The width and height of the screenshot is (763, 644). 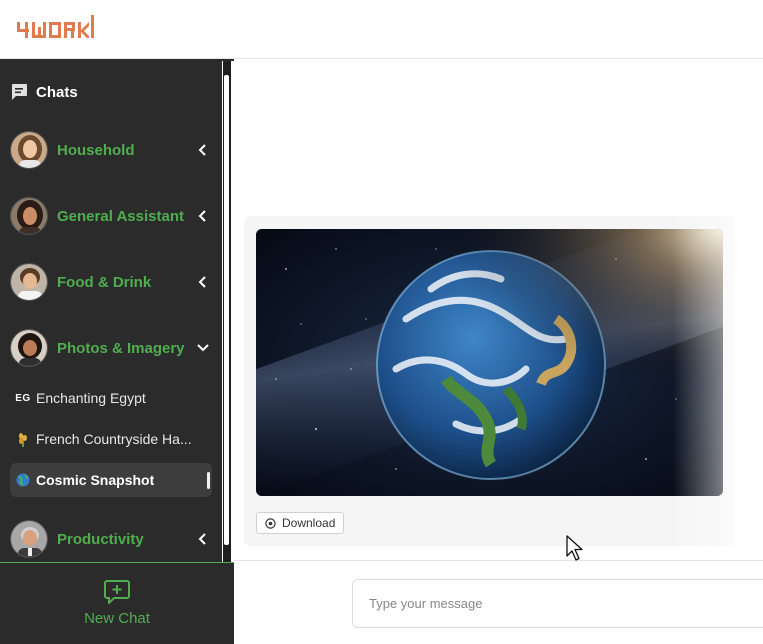 I want to click on top-bar, so click(x=381, y=29).